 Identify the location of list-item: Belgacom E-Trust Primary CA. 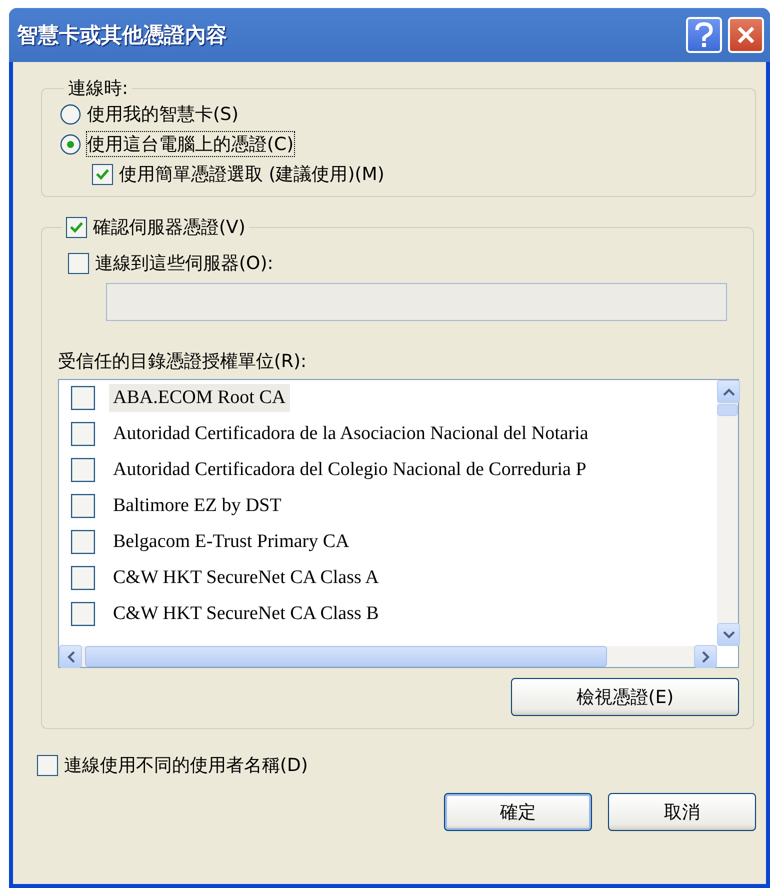
(231, 542).